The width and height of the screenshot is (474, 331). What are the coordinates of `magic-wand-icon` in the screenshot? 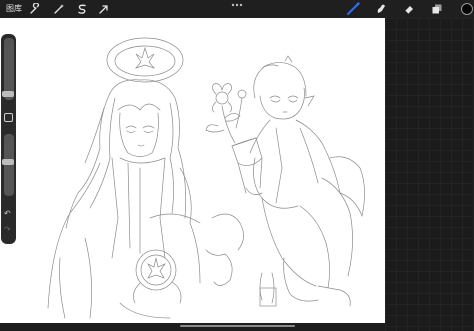 It's located at (59, 9).